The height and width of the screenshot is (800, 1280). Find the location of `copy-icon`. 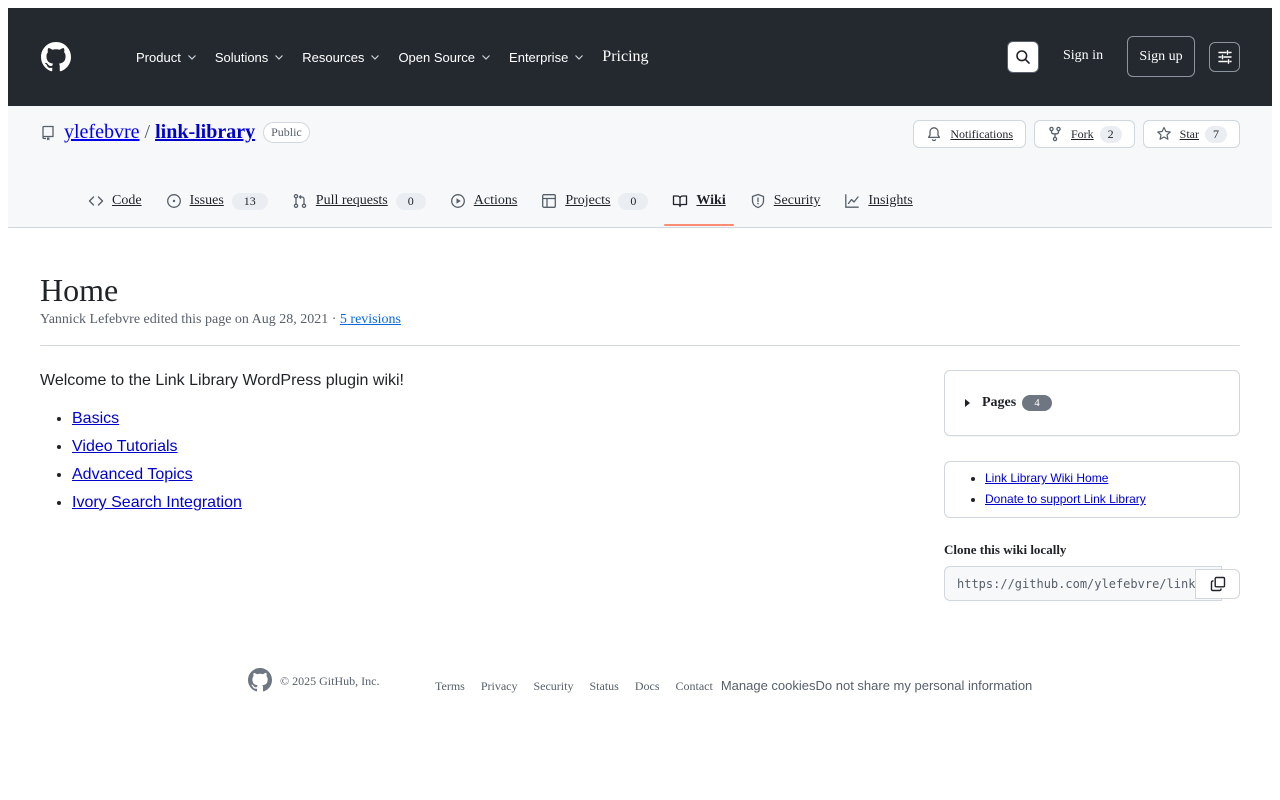

copy-icon is located at coordinates (1217, 584).